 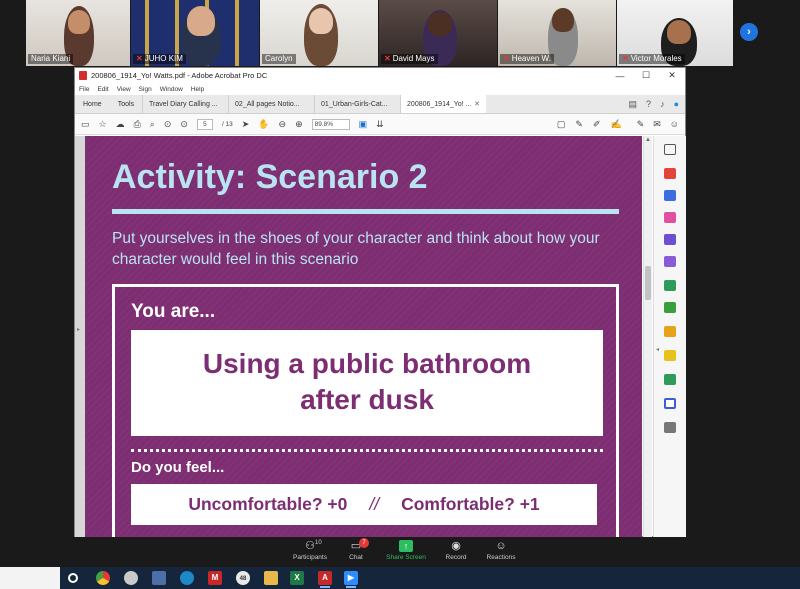 I want to click on participant-tile: Carolyn, so click(x=319, y=33).